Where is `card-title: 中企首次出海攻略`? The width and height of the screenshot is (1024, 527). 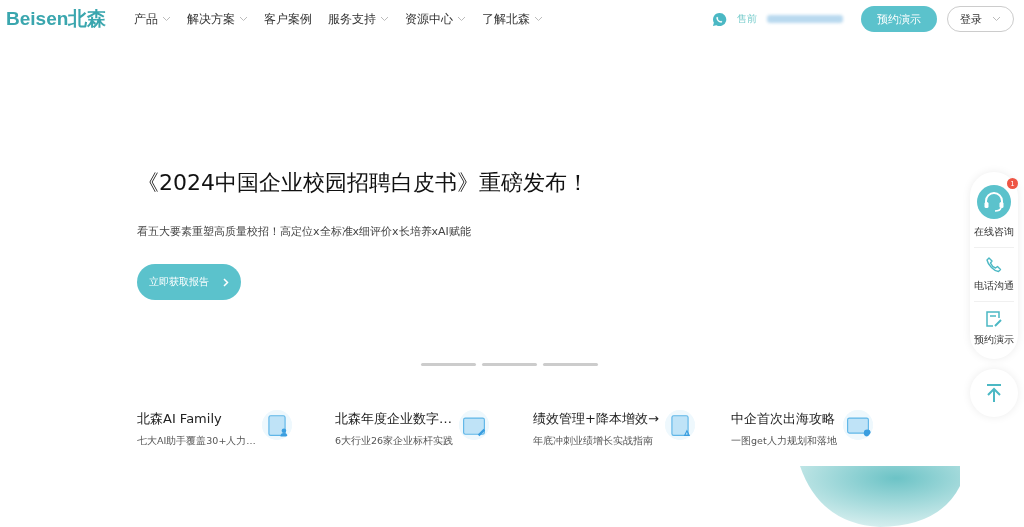
card-title: 中企首次出海攻略 is located at coordinates (784, 419).